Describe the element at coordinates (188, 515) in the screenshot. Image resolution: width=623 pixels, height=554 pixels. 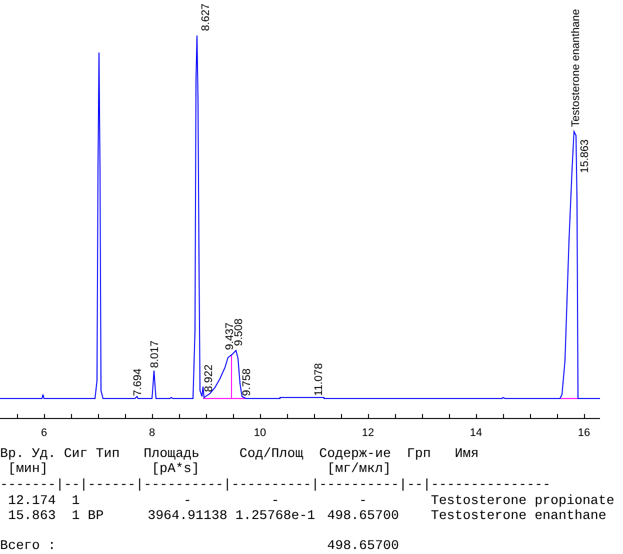
I see `table-cell: 3964.91138` at that location.